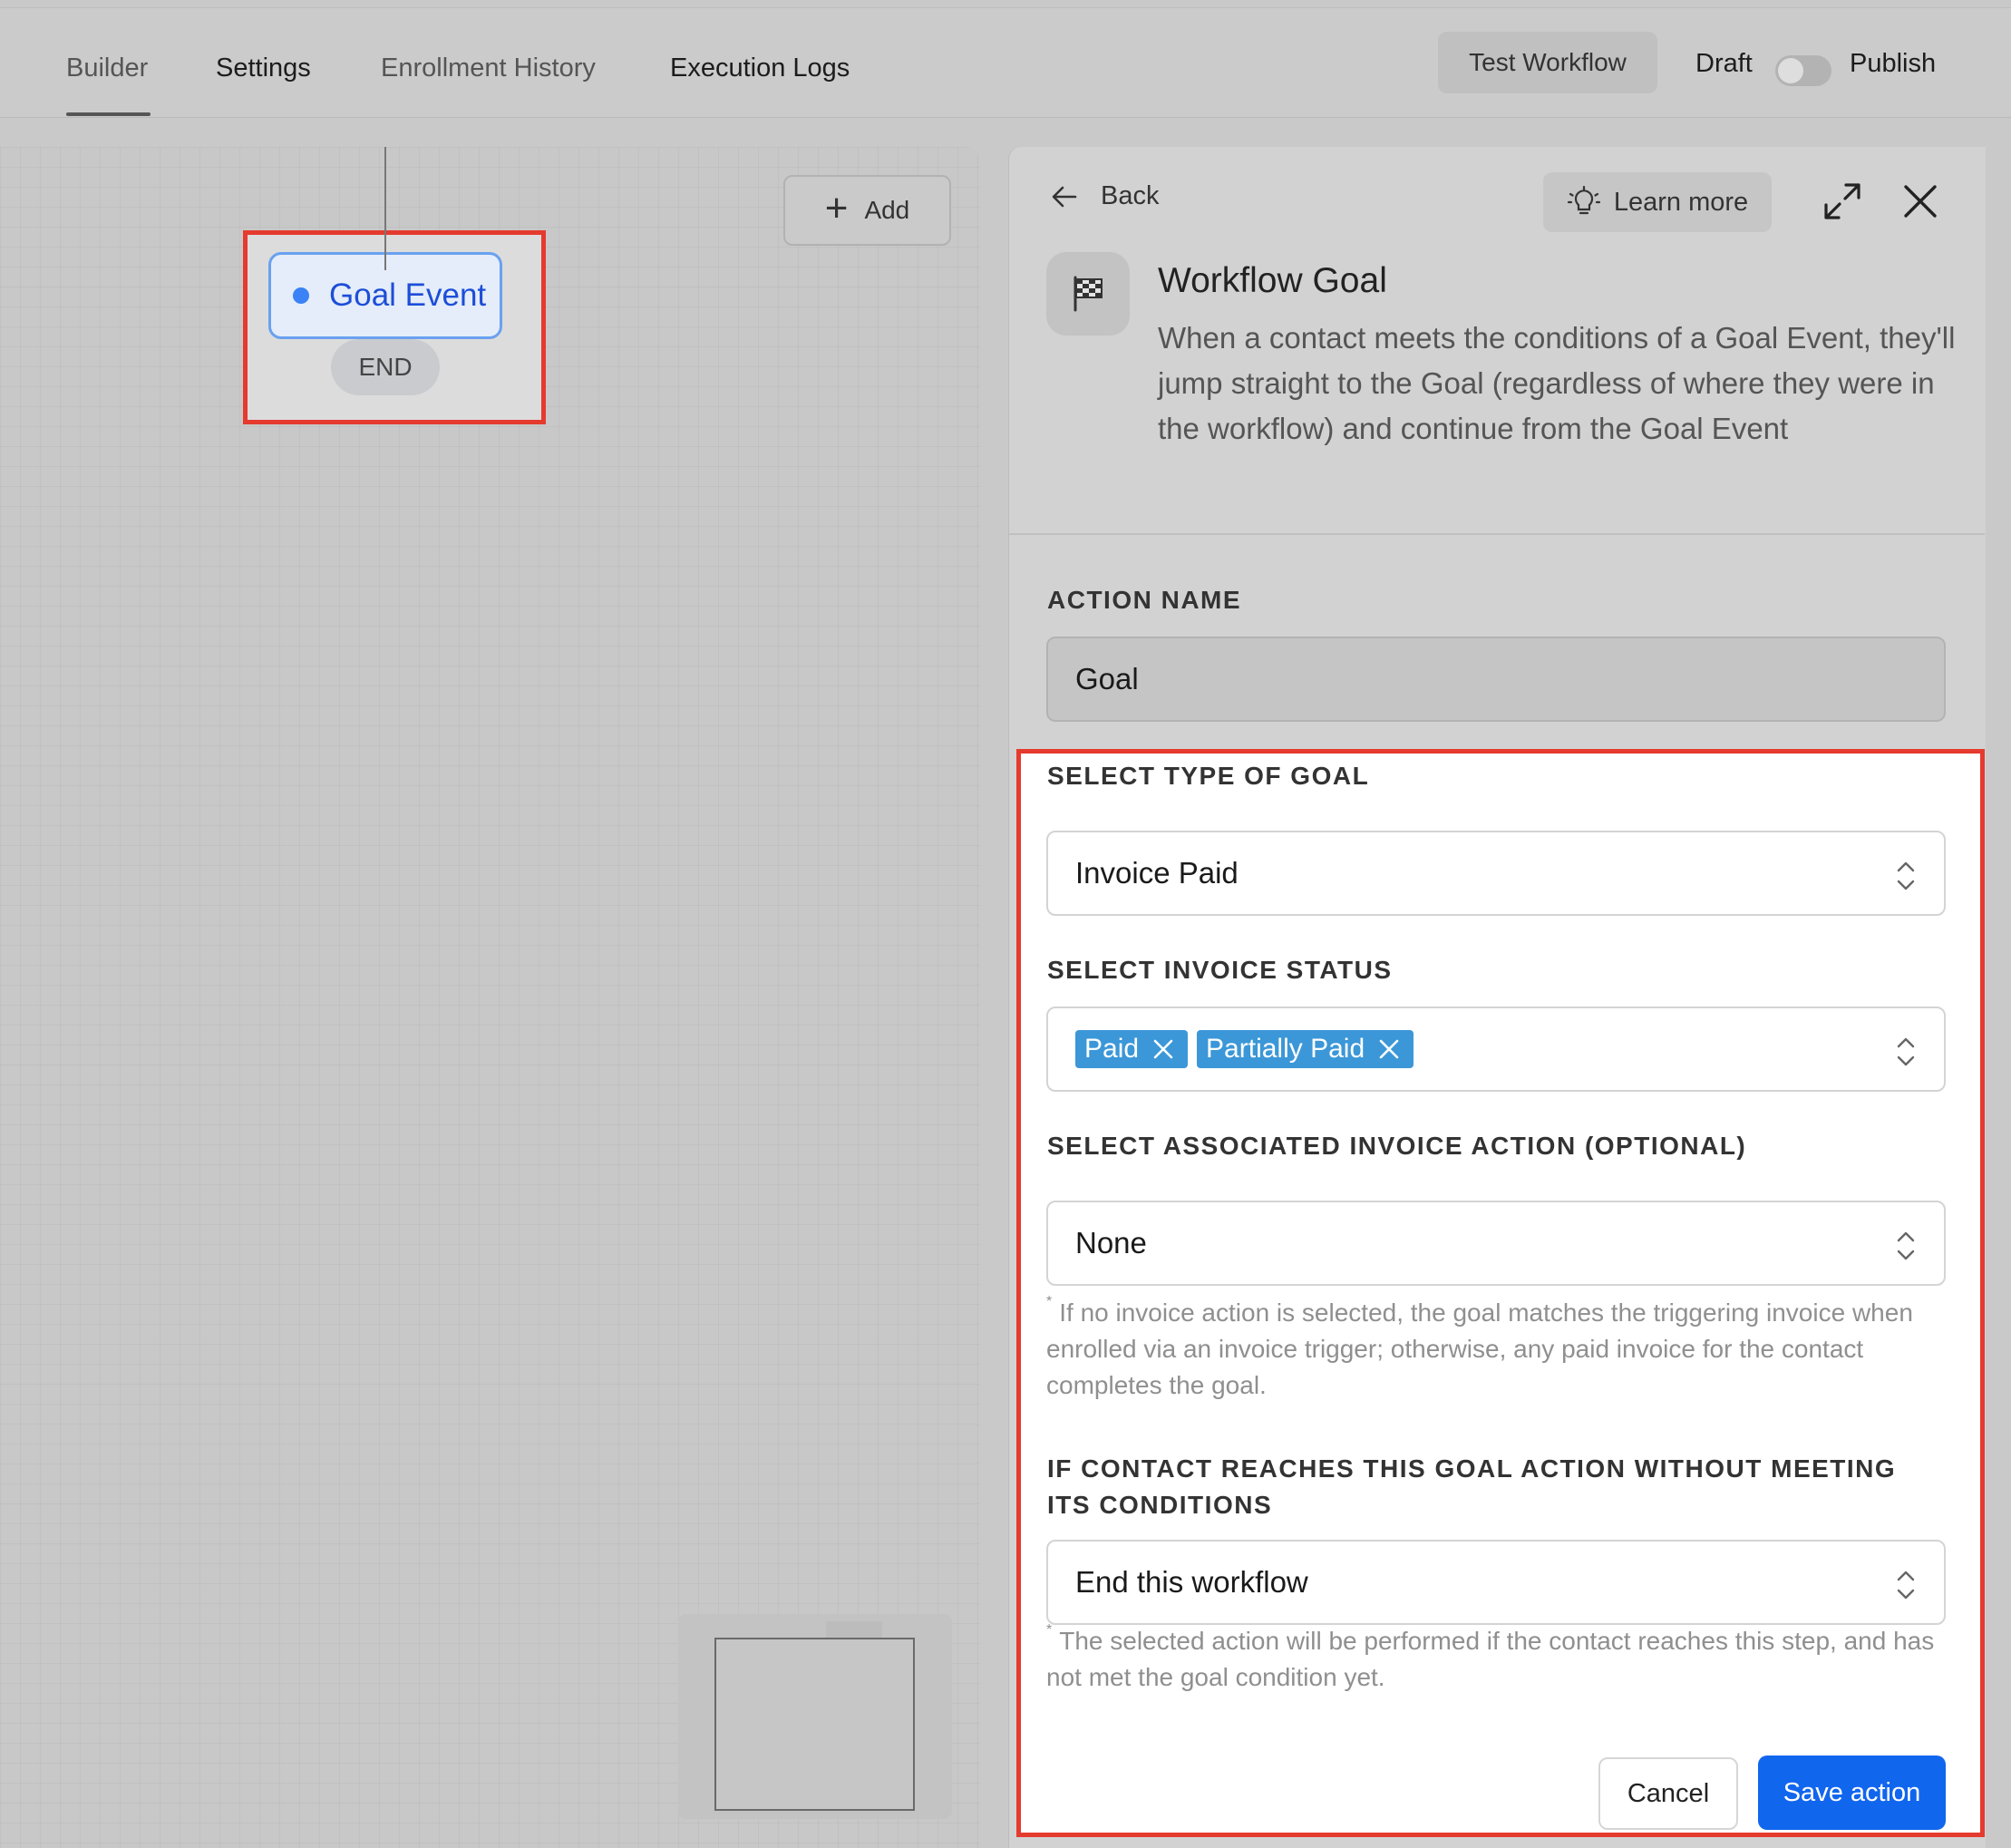 The image size is (2011, 1848). I want to click on panel-title: Workflow Goal, so click(1272, 280).